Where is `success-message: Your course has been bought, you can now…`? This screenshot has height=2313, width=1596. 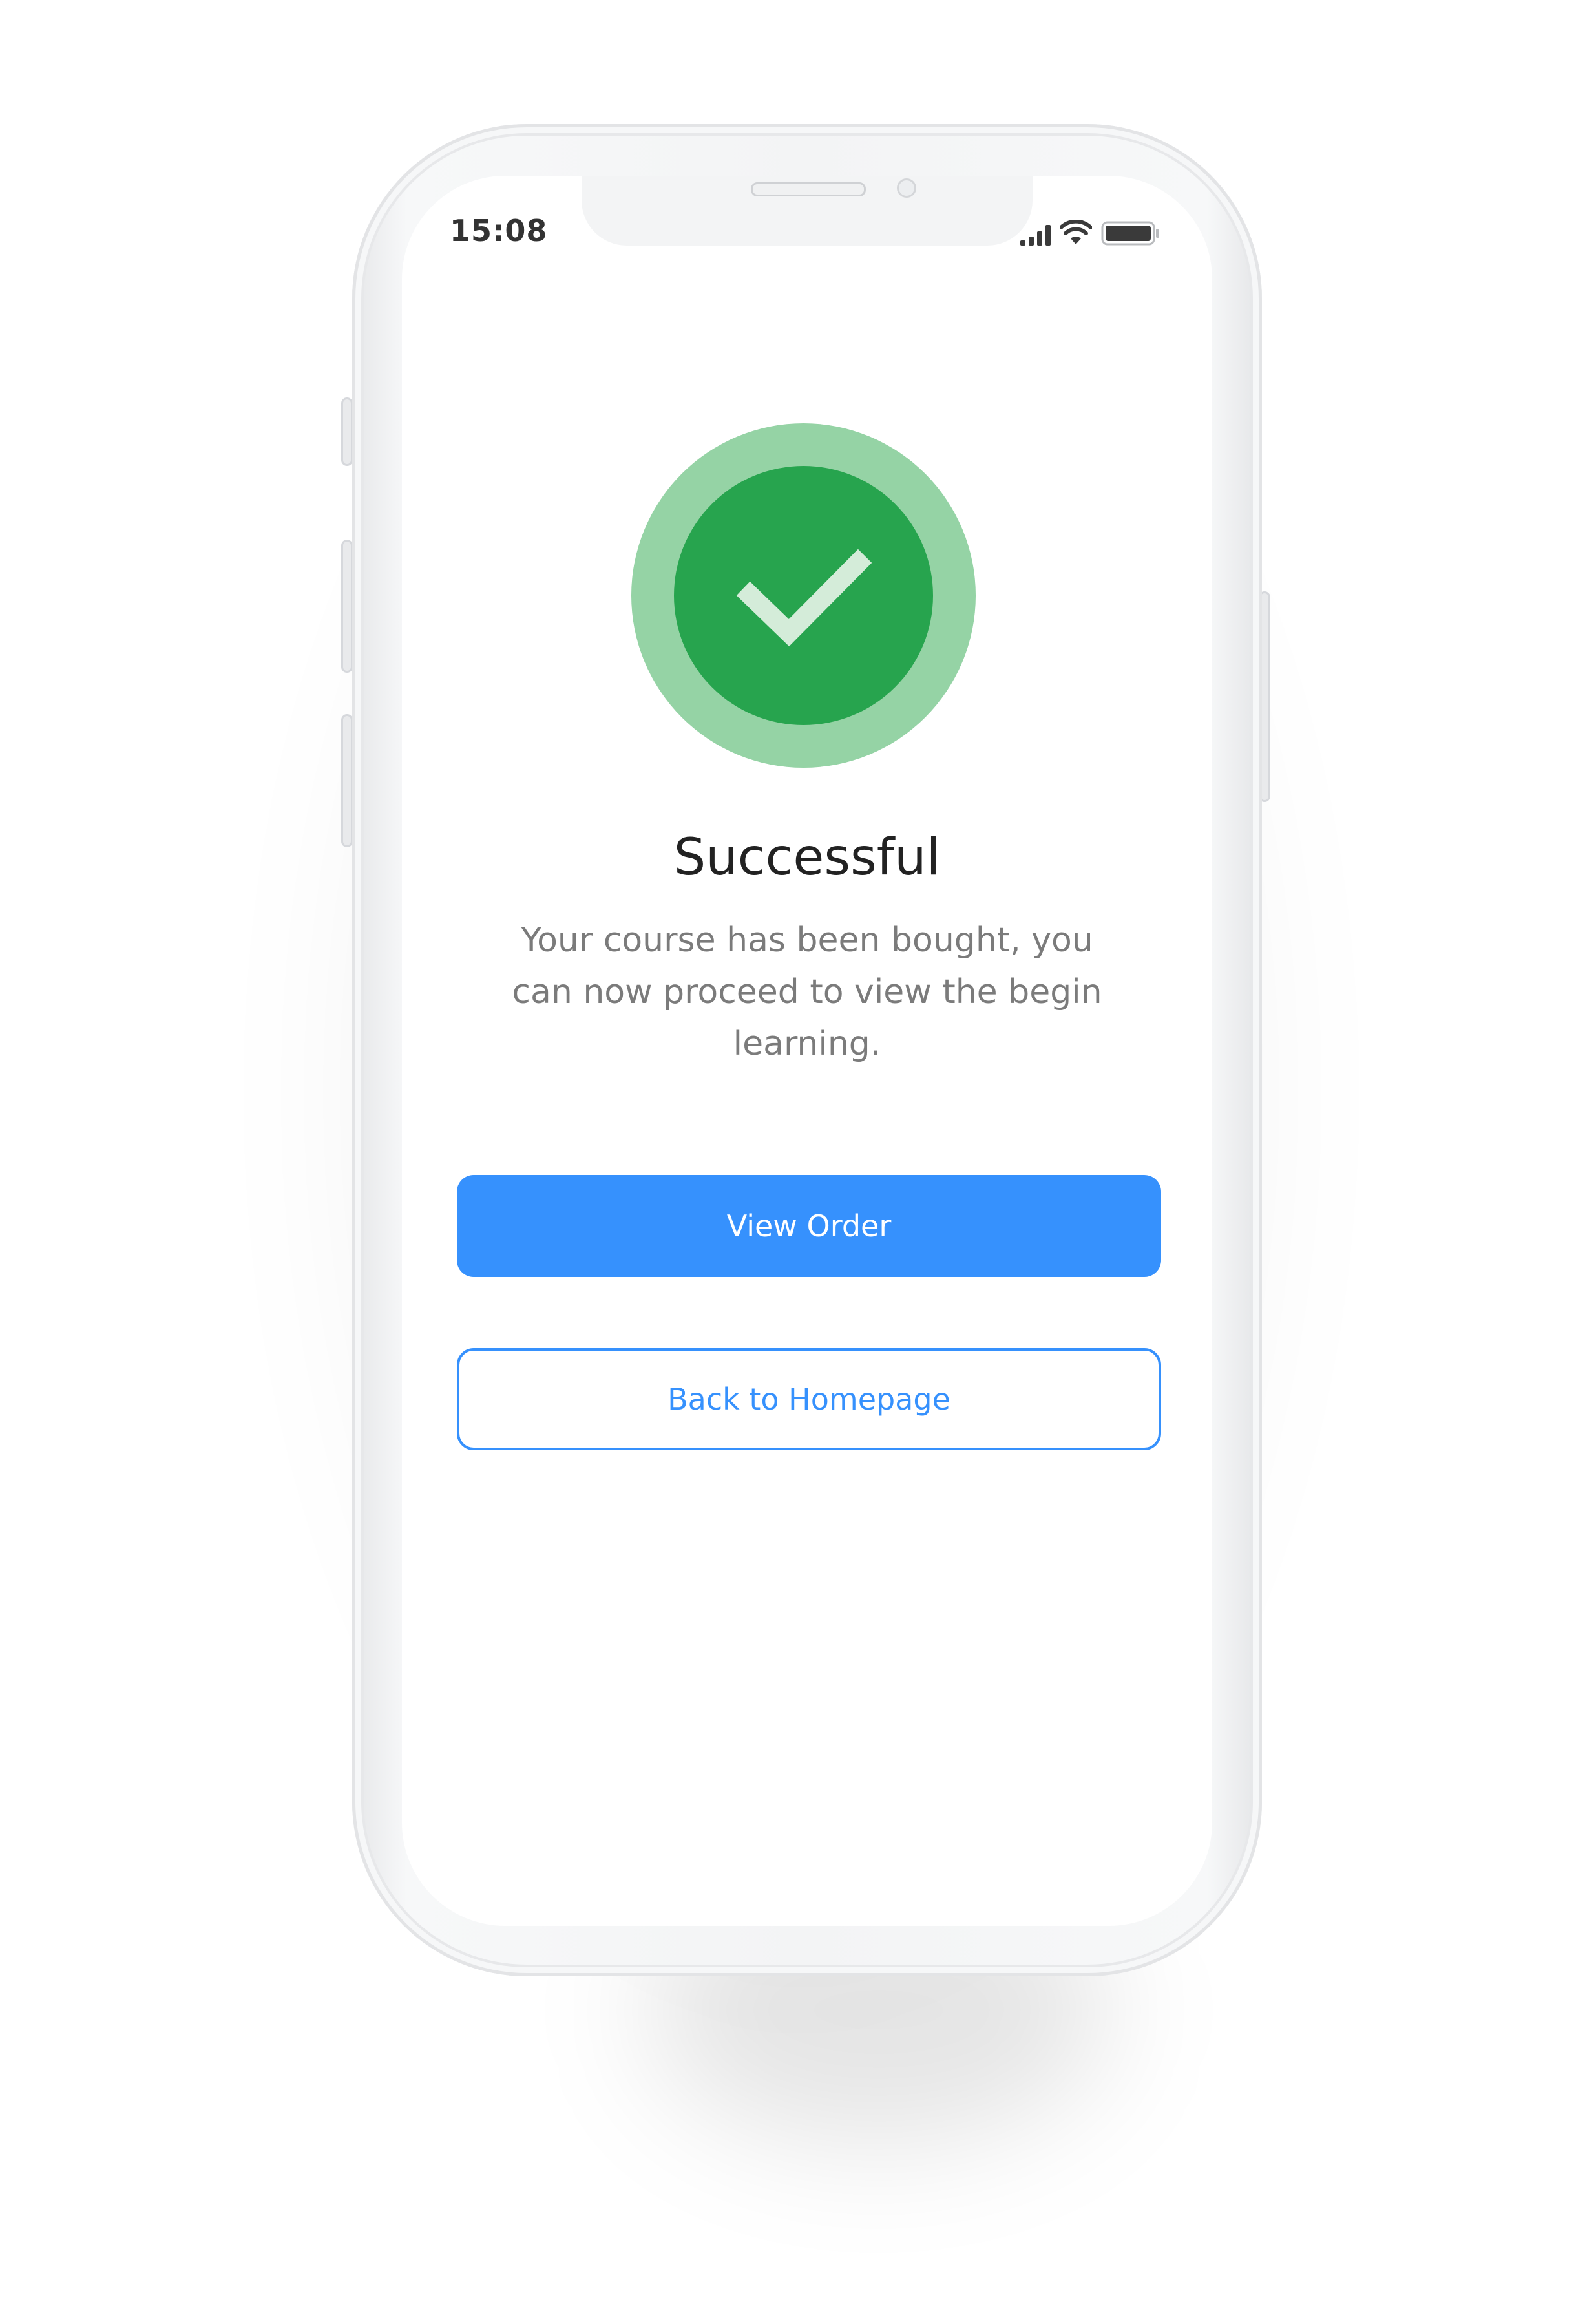
success-message: Your course has been bought, you can now… is located at coordinates (807, 992).